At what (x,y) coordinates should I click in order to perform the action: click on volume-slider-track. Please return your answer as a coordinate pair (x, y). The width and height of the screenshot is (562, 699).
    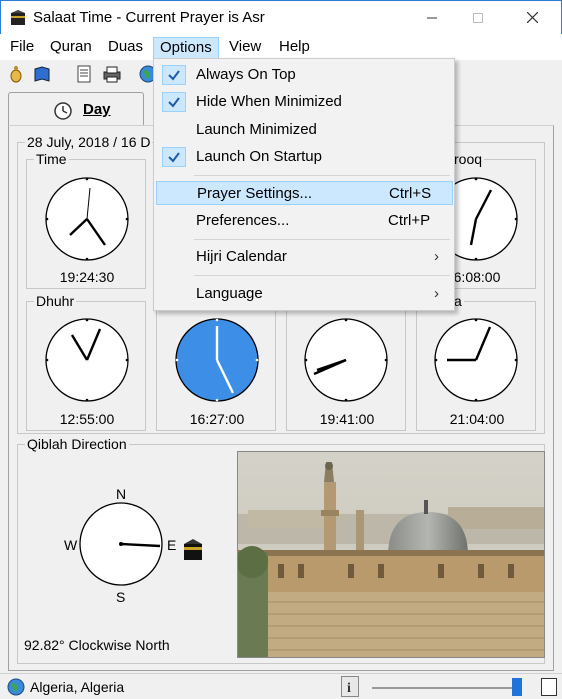
    Looking at the image, I should click on (447, 688).